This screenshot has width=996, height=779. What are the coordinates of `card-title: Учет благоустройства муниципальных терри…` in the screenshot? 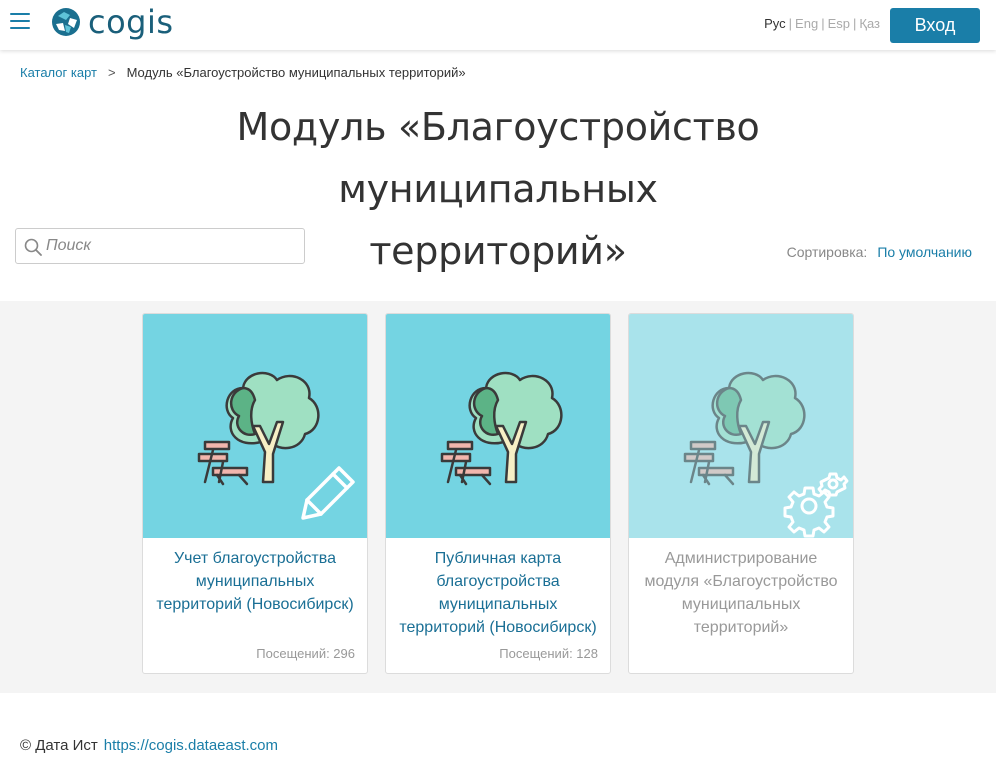 It's located at (255, 581).